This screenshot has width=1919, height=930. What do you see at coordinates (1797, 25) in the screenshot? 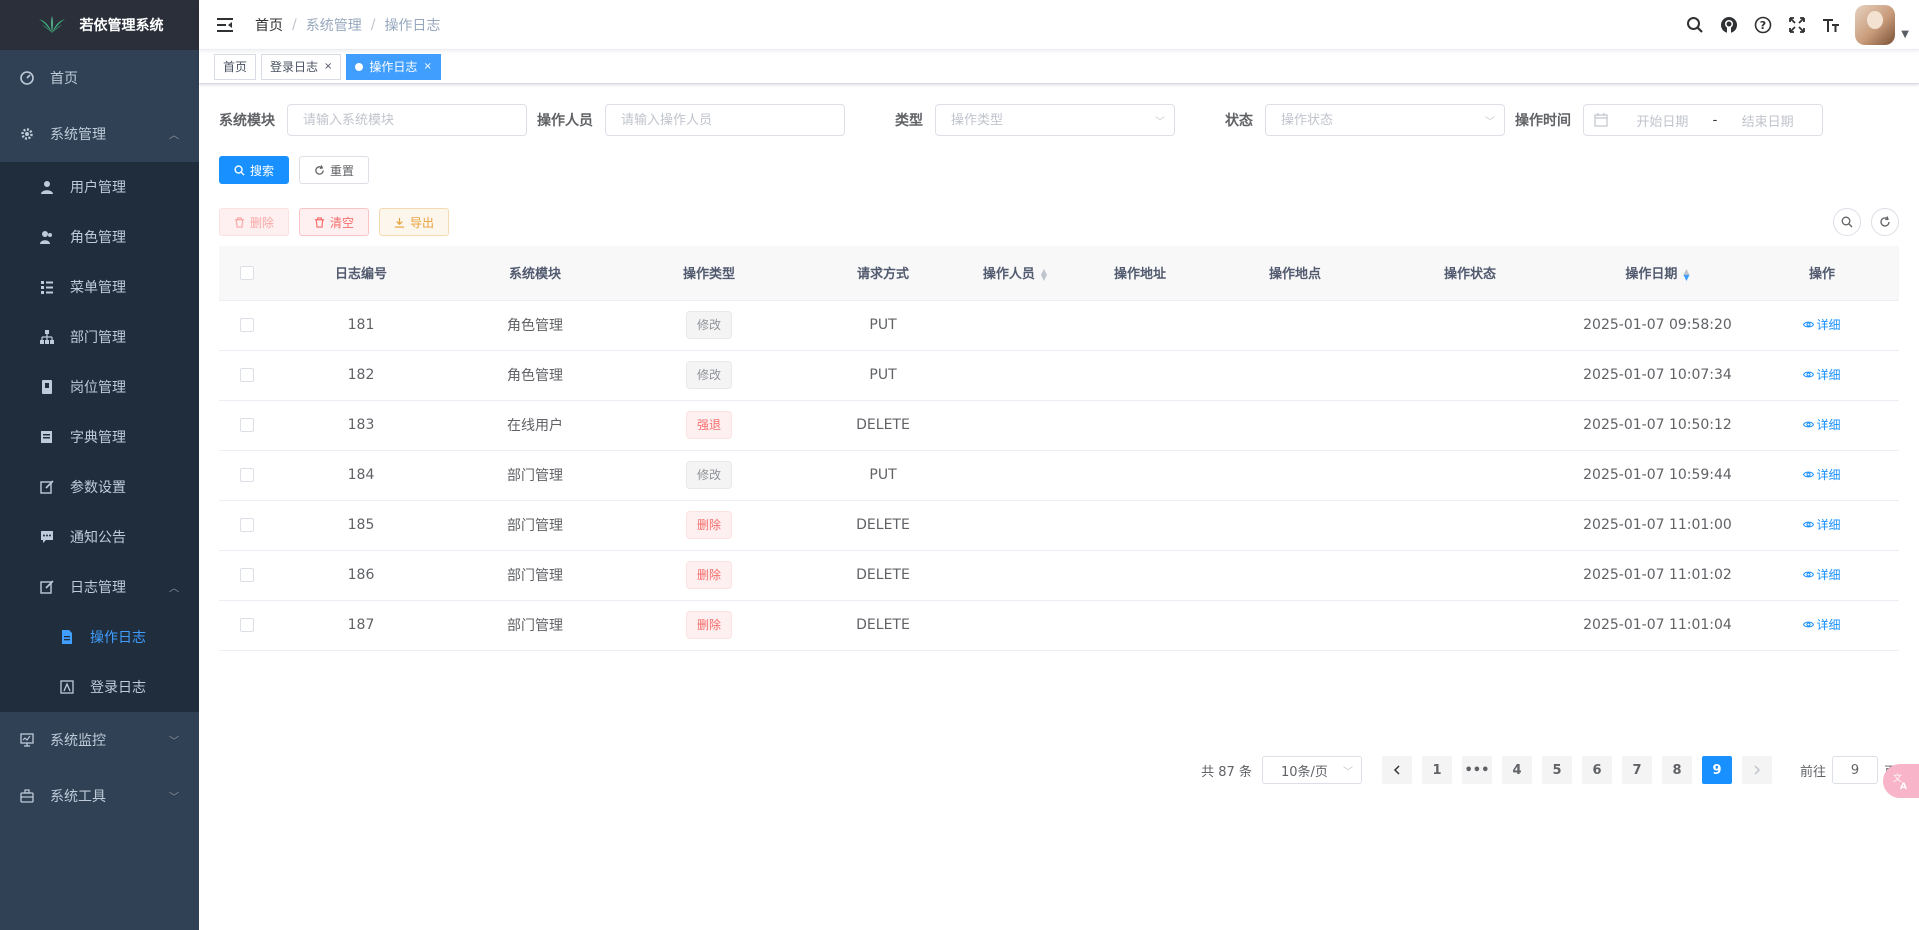
I see `fullscreen-icon` at bounding box center [1797, 25].